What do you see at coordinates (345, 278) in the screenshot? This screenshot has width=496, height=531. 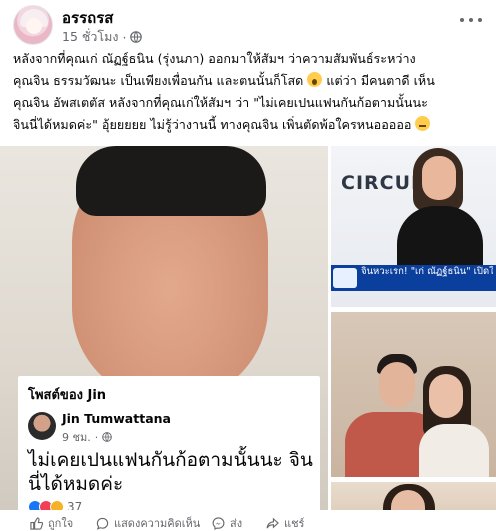 I see `channel-logo-icon` at bounding box center [345, 278].